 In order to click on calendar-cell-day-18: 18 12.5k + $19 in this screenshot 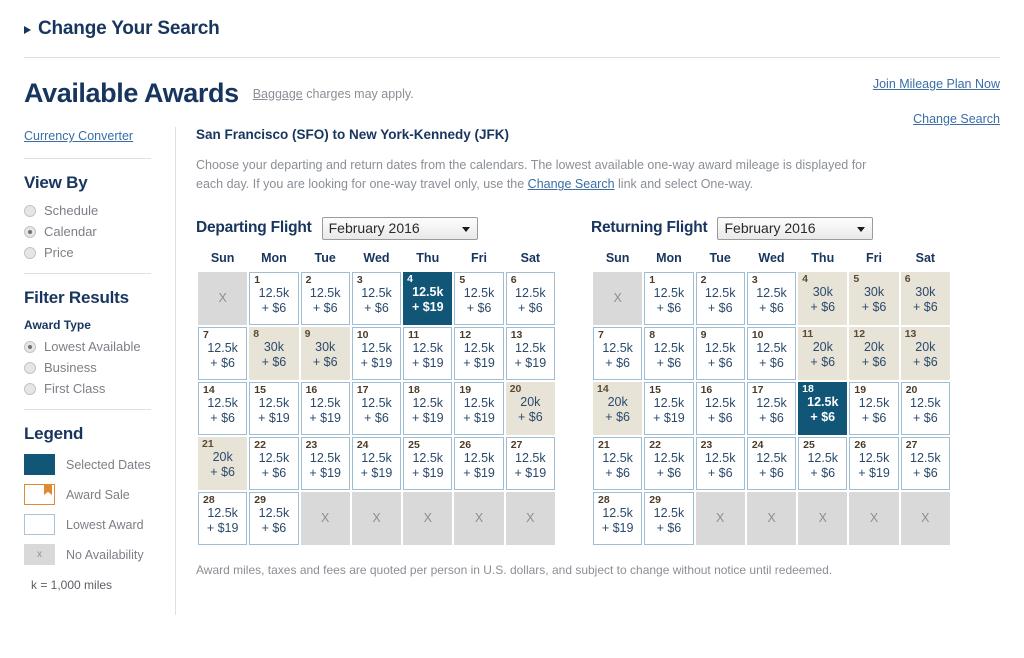, I will do `click(428, 408)`.